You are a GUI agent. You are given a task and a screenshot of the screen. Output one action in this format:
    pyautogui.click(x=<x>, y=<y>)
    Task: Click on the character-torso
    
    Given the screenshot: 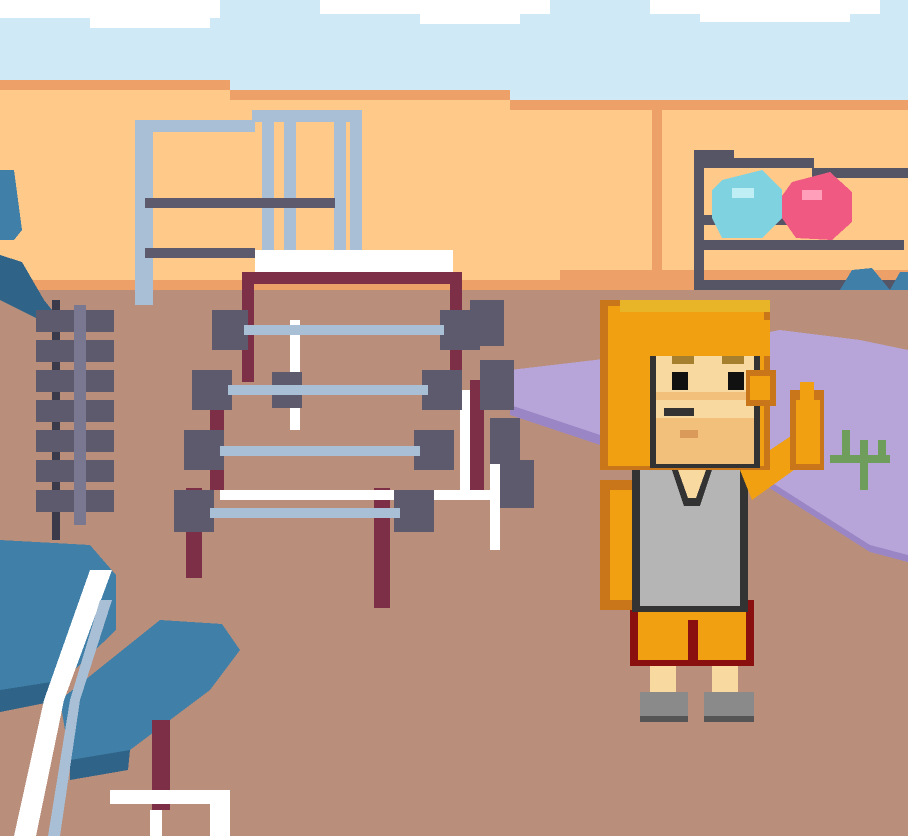 What is the action you would take?
    pyautogui.click(x=690, y=539)
    